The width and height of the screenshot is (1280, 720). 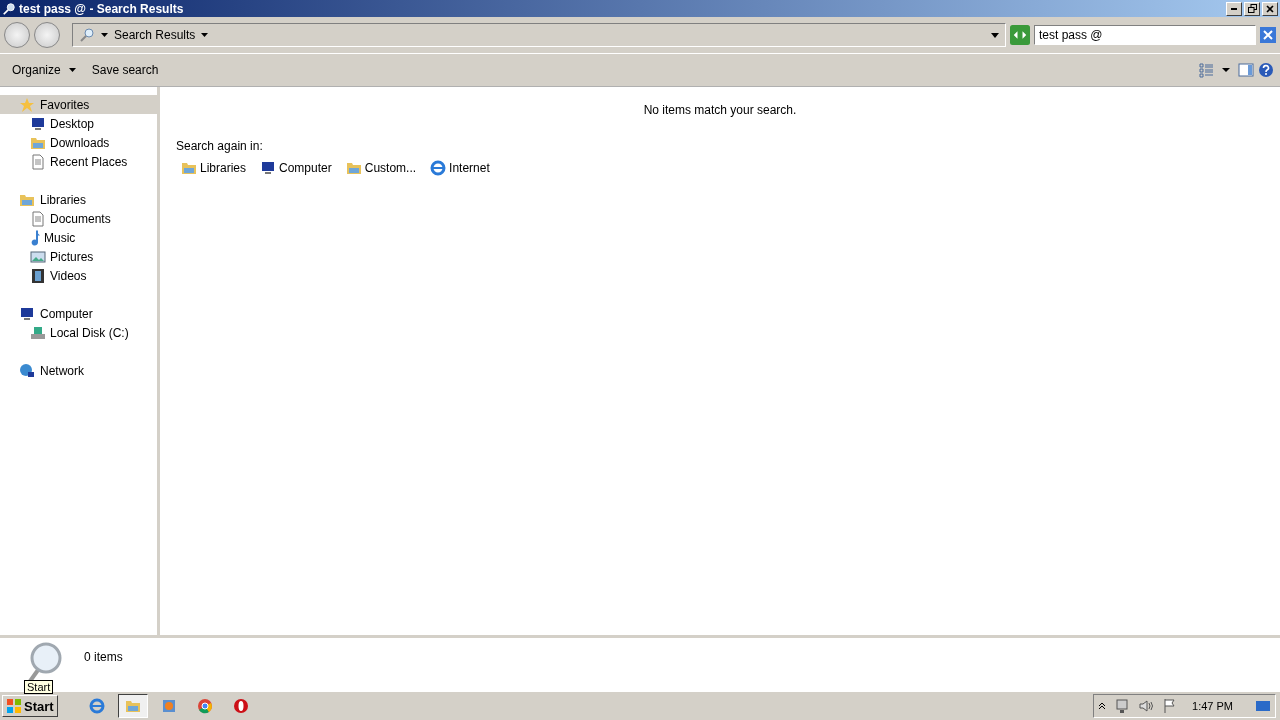 What do you see at coordinates (125, 70) in the screenshot?
I see `toolbar-button: Save search` at bounding box center [125, 70].